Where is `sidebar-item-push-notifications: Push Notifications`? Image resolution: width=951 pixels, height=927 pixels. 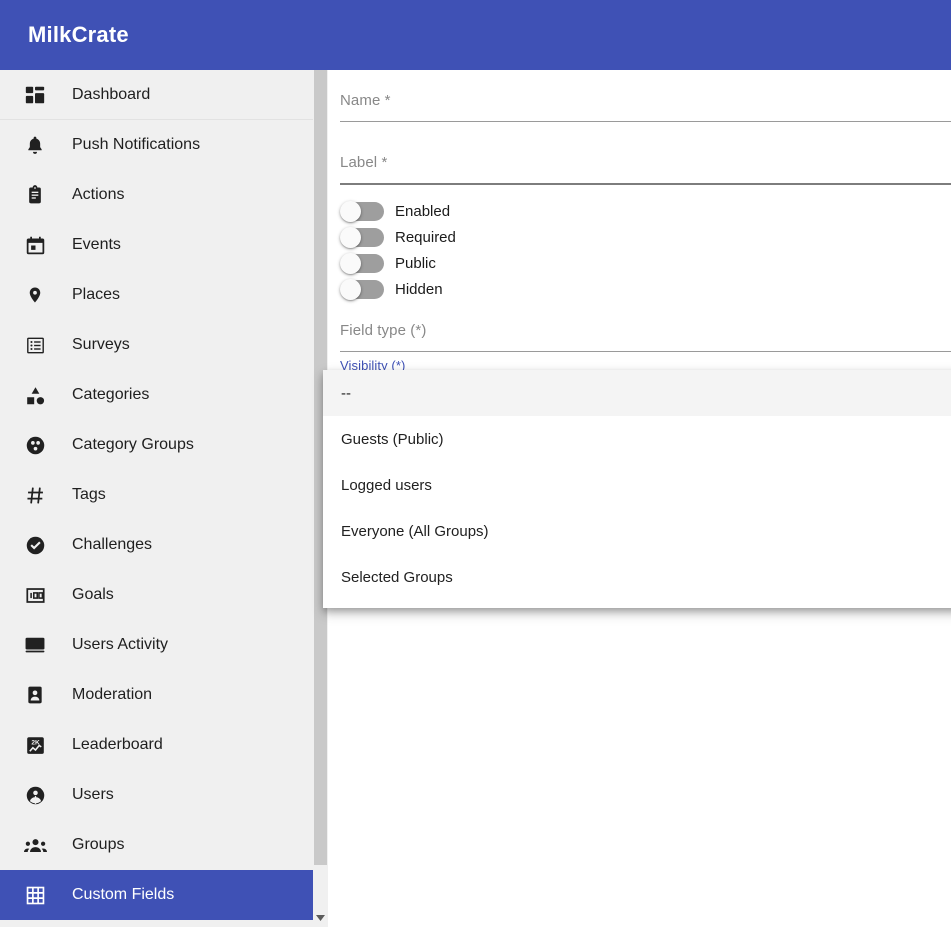 sidebar-item-push-notifications: Push Notifications is located at coordinates (156, 145).